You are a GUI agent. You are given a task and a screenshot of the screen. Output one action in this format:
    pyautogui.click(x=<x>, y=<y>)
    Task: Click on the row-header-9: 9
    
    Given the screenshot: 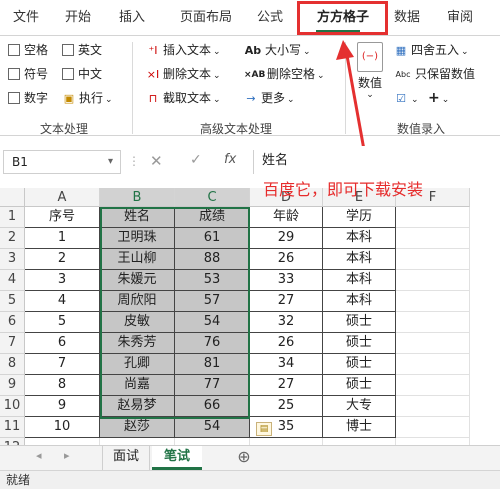 What is the action you would take?
    pyautogui.click(x=12, y=385)
    